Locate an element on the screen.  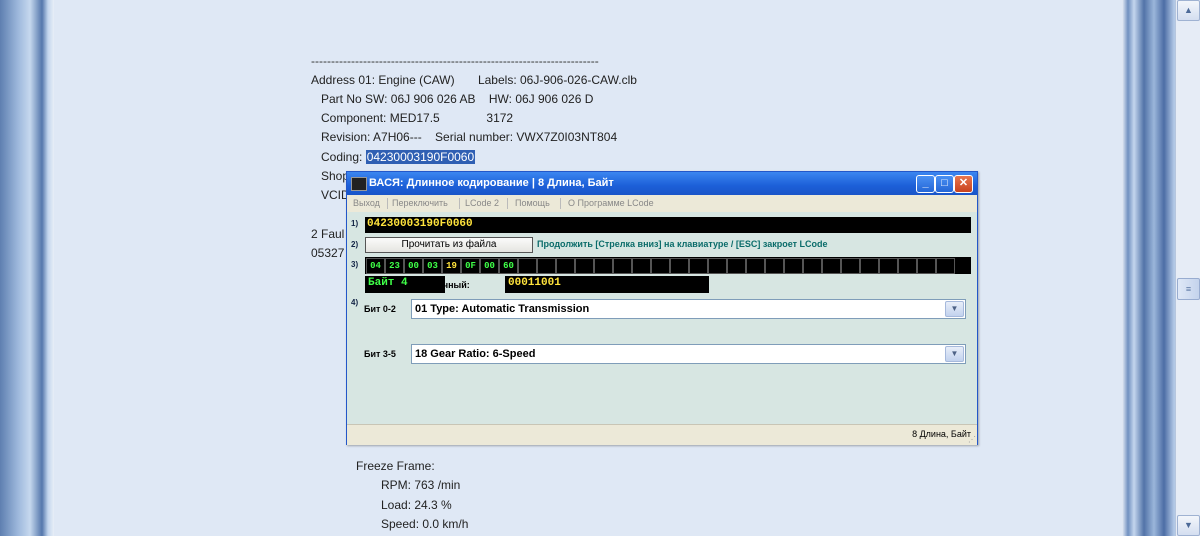
row-number-2: 2) is located at coordinates (355, 244).